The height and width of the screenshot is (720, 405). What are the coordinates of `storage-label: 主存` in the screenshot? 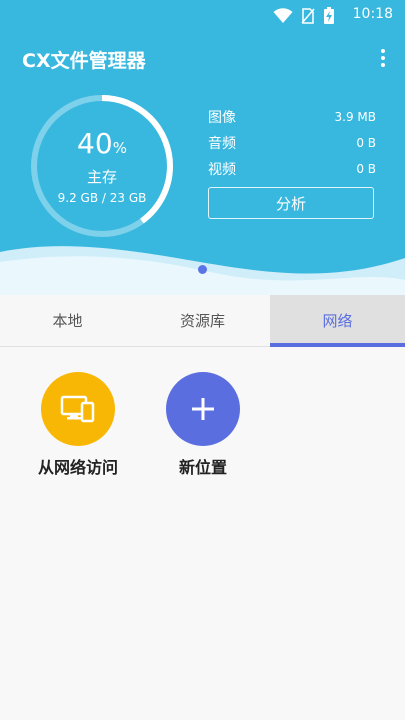 It's located at (101, 176).